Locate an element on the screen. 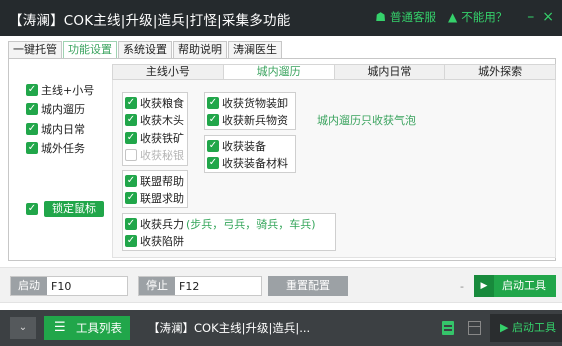 The height and width of the screenshot is (346, 562). sub-tabs: 主线小号 城内遛历 城内日常 城外探索 is located at coordinates (334, 72).